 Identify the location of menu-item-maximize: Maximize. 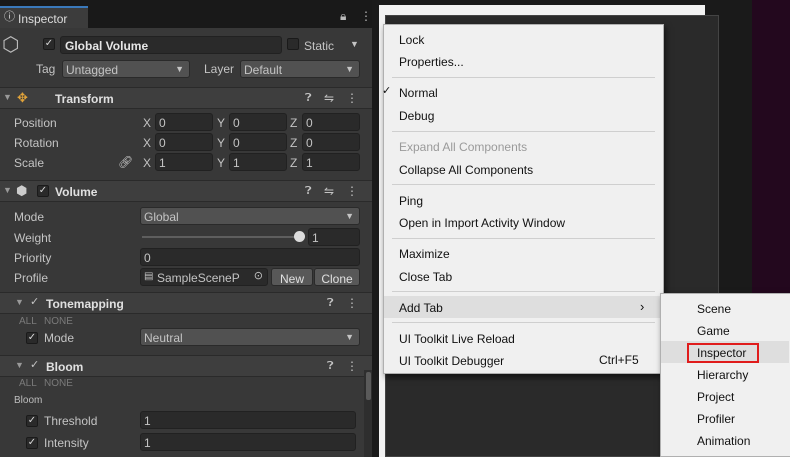
(523, 253).